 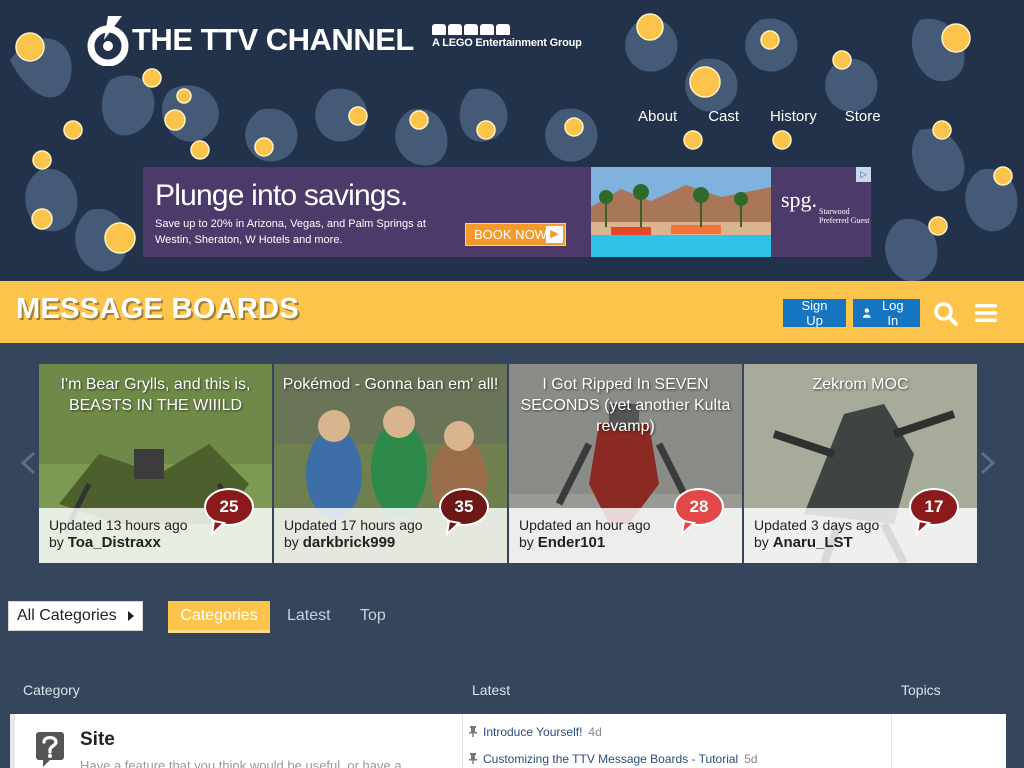 I want to click on reply-count: 35, so click(x=464, y=506).